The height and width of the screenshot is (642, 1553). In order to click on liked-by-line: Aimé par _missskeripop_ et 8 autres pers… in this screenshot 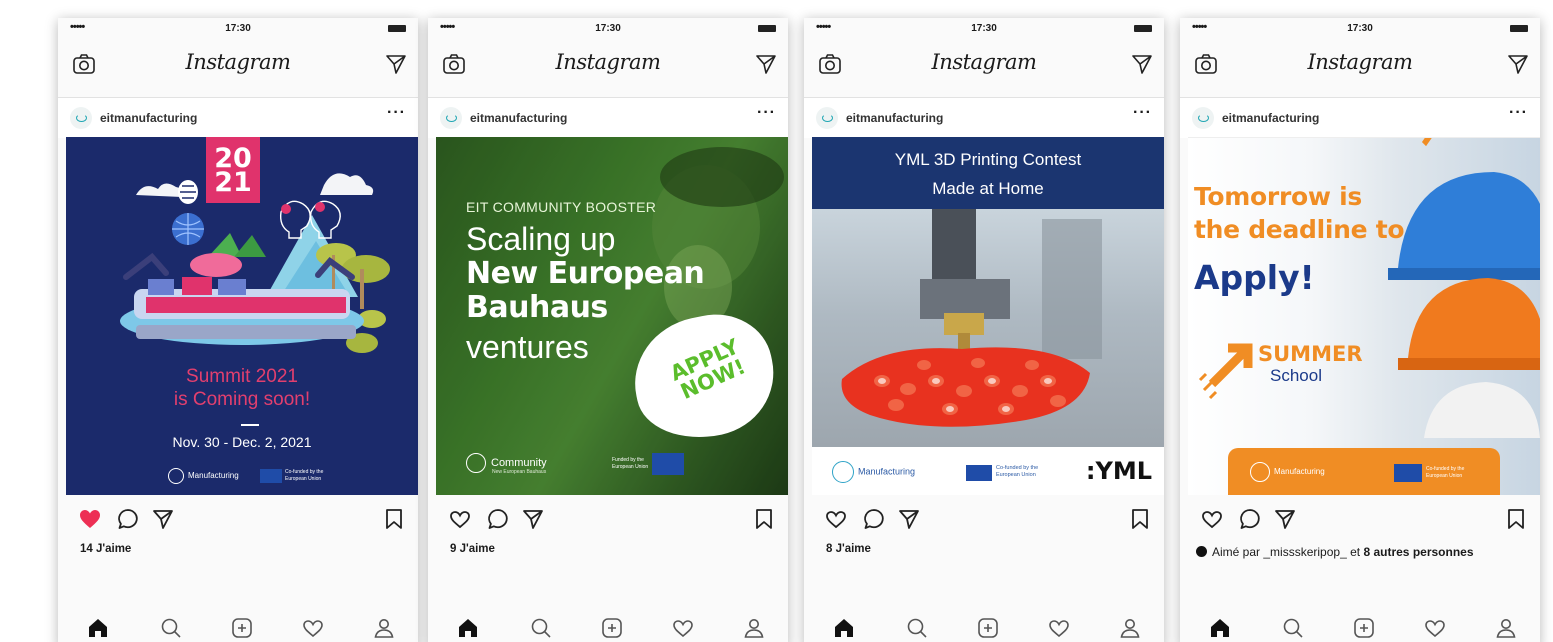, I will do `click(1335, 552)`.